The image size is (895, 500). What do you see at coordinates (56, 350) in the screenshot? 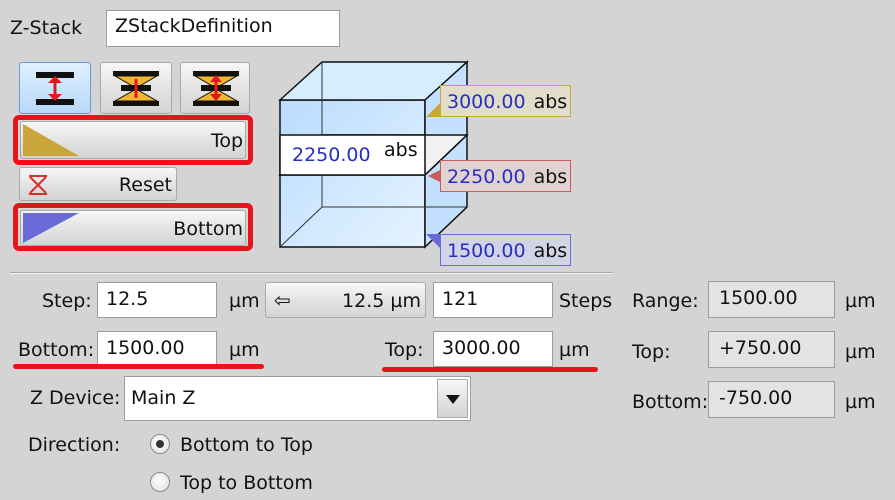
I see `bottom-label: Bottom:` at bounding box center [56, 350].